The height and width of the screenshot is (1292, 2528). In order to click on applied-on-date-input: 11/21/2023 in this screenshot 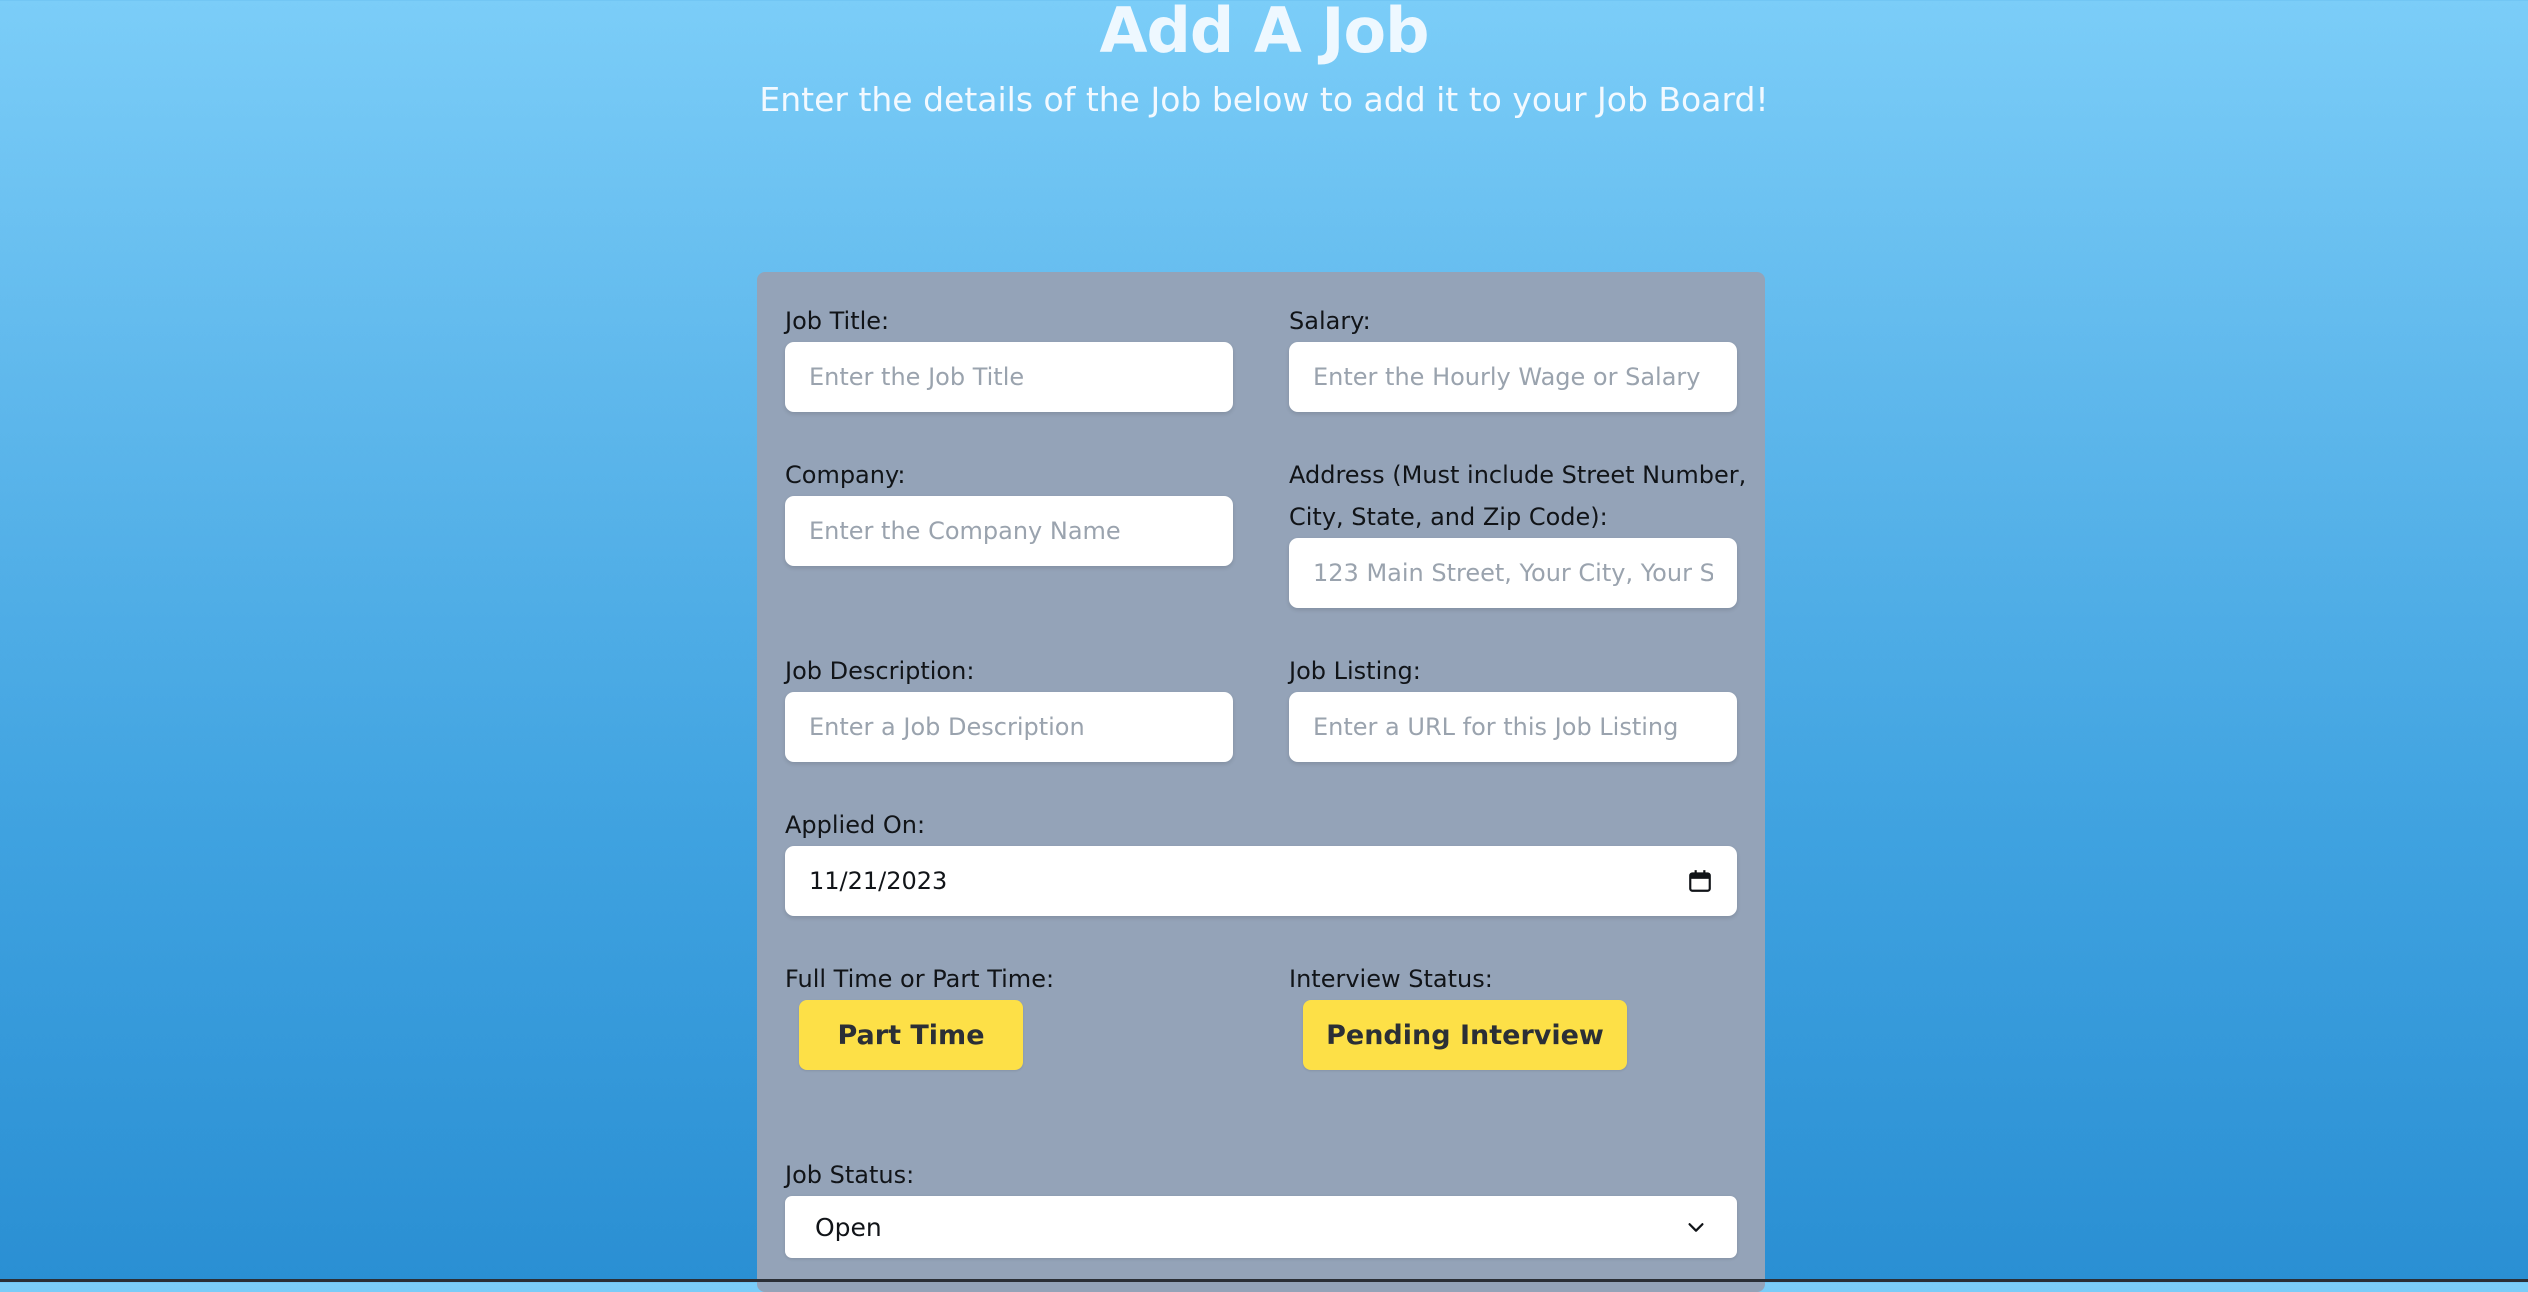, I will do `click(1261, 881)`.